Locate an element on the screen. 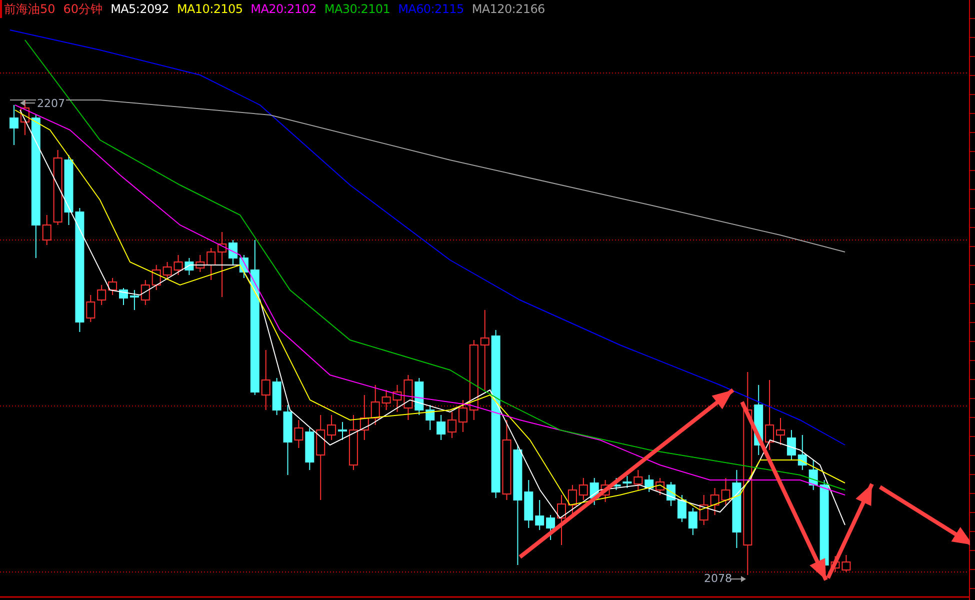  moving-average-value: MA10:2105 is located at coordinates (209, 9).